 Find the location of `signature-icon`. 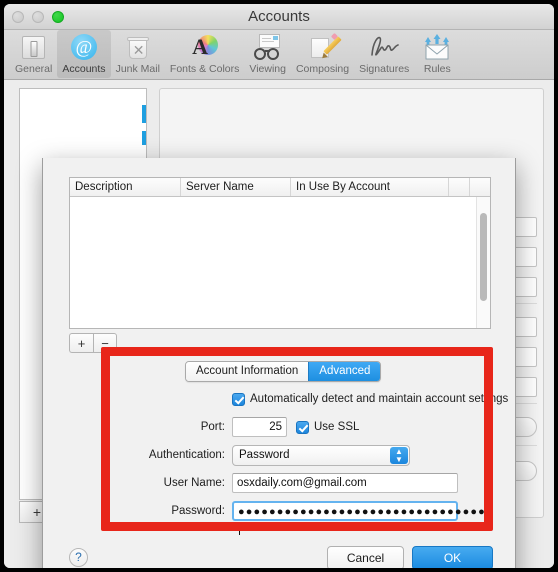

signature-icon is located at coordinates (384, 47).